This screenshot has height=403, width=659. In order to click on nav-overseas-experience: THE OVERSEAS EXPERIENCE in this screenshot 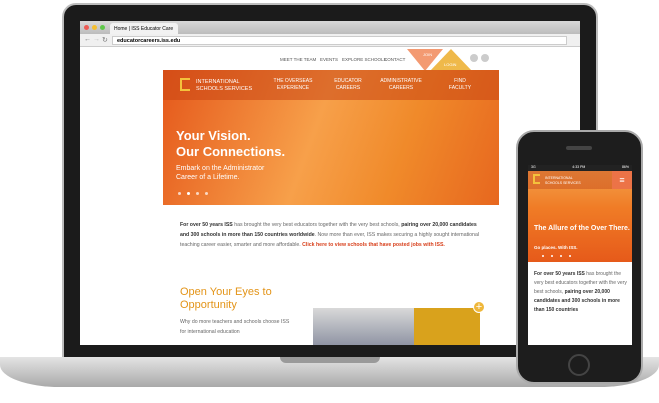, I will do `click(293, 85)`.